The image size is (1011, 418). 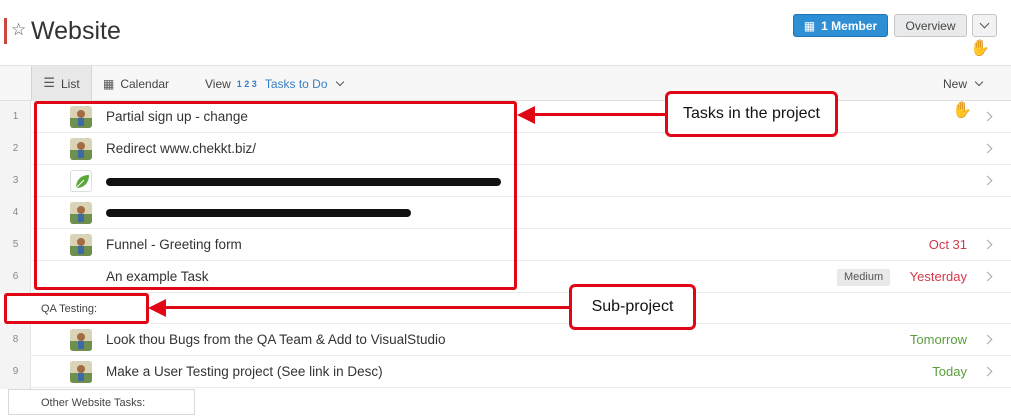 I want to click on due-date: Today, so click(x=949, y=372).